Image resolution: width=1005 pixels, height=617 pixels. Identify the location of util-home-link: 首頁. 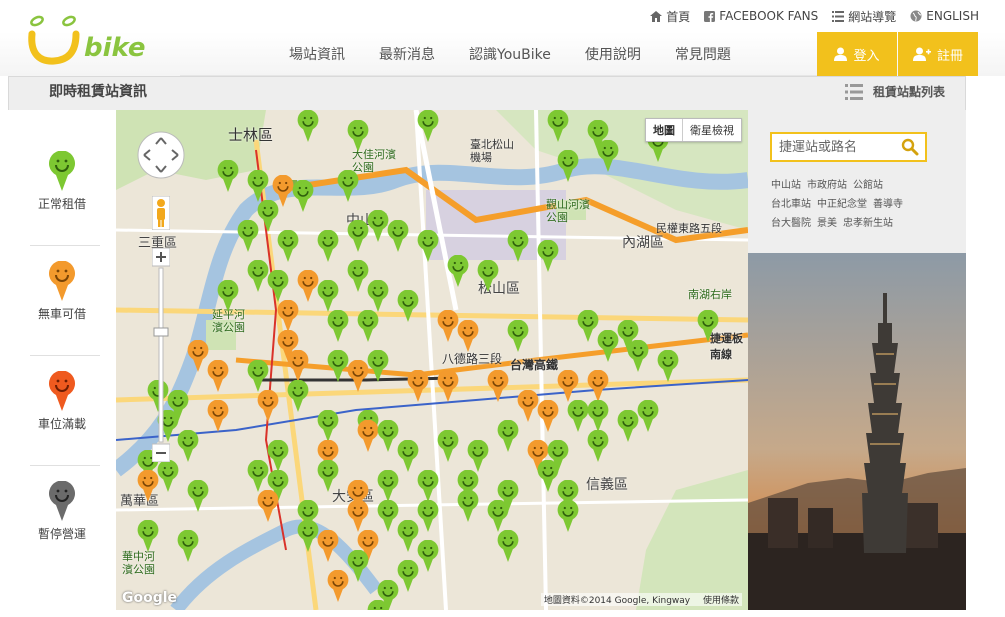
(670, 16).